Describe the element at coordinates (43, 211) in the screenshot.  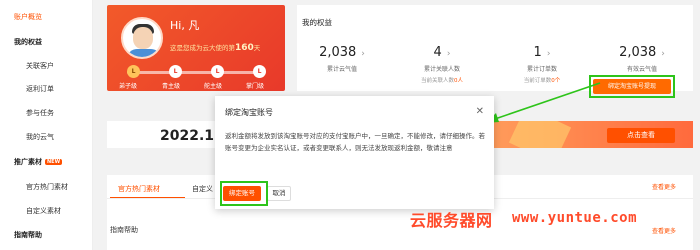
I see `sidebar-item-custom-materials: 自定义素材` at that location.